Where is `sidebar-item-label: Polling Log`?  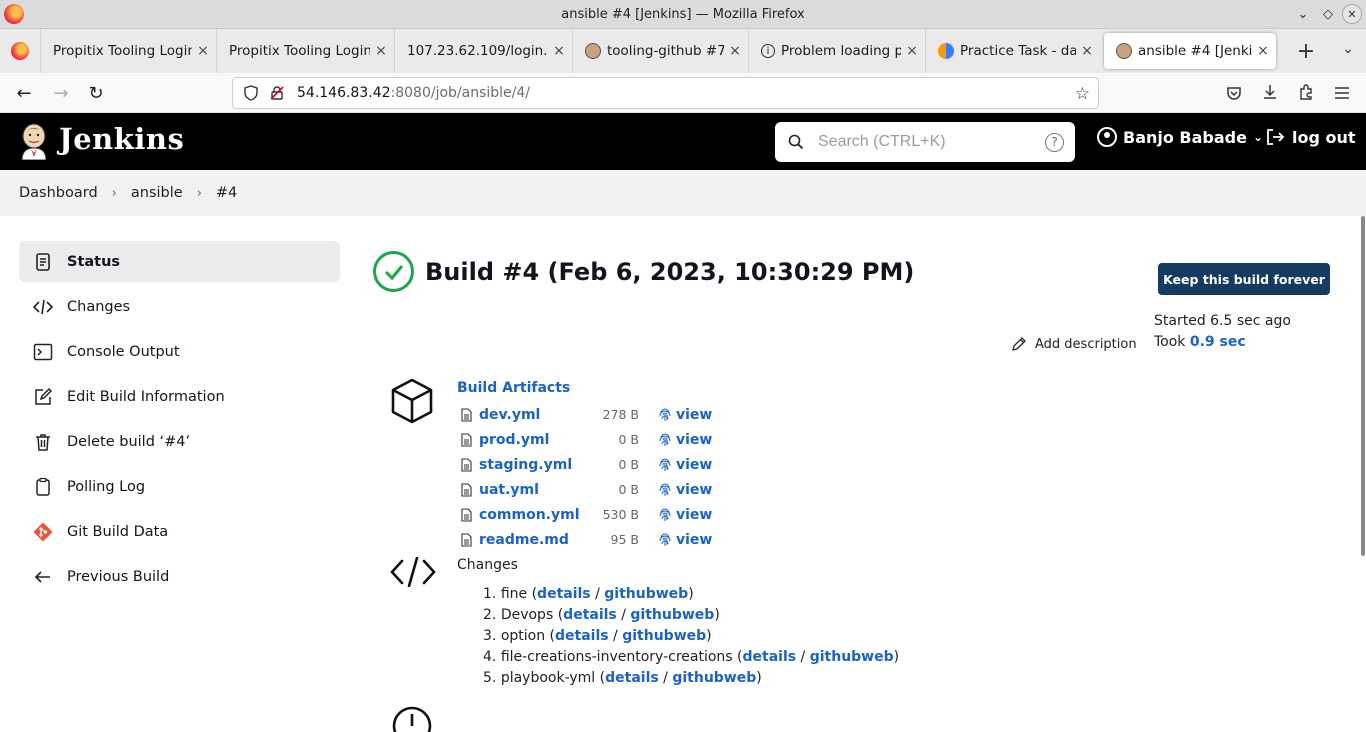
sidebar-item-label: Polling Log is located at coordinates (106, 486).